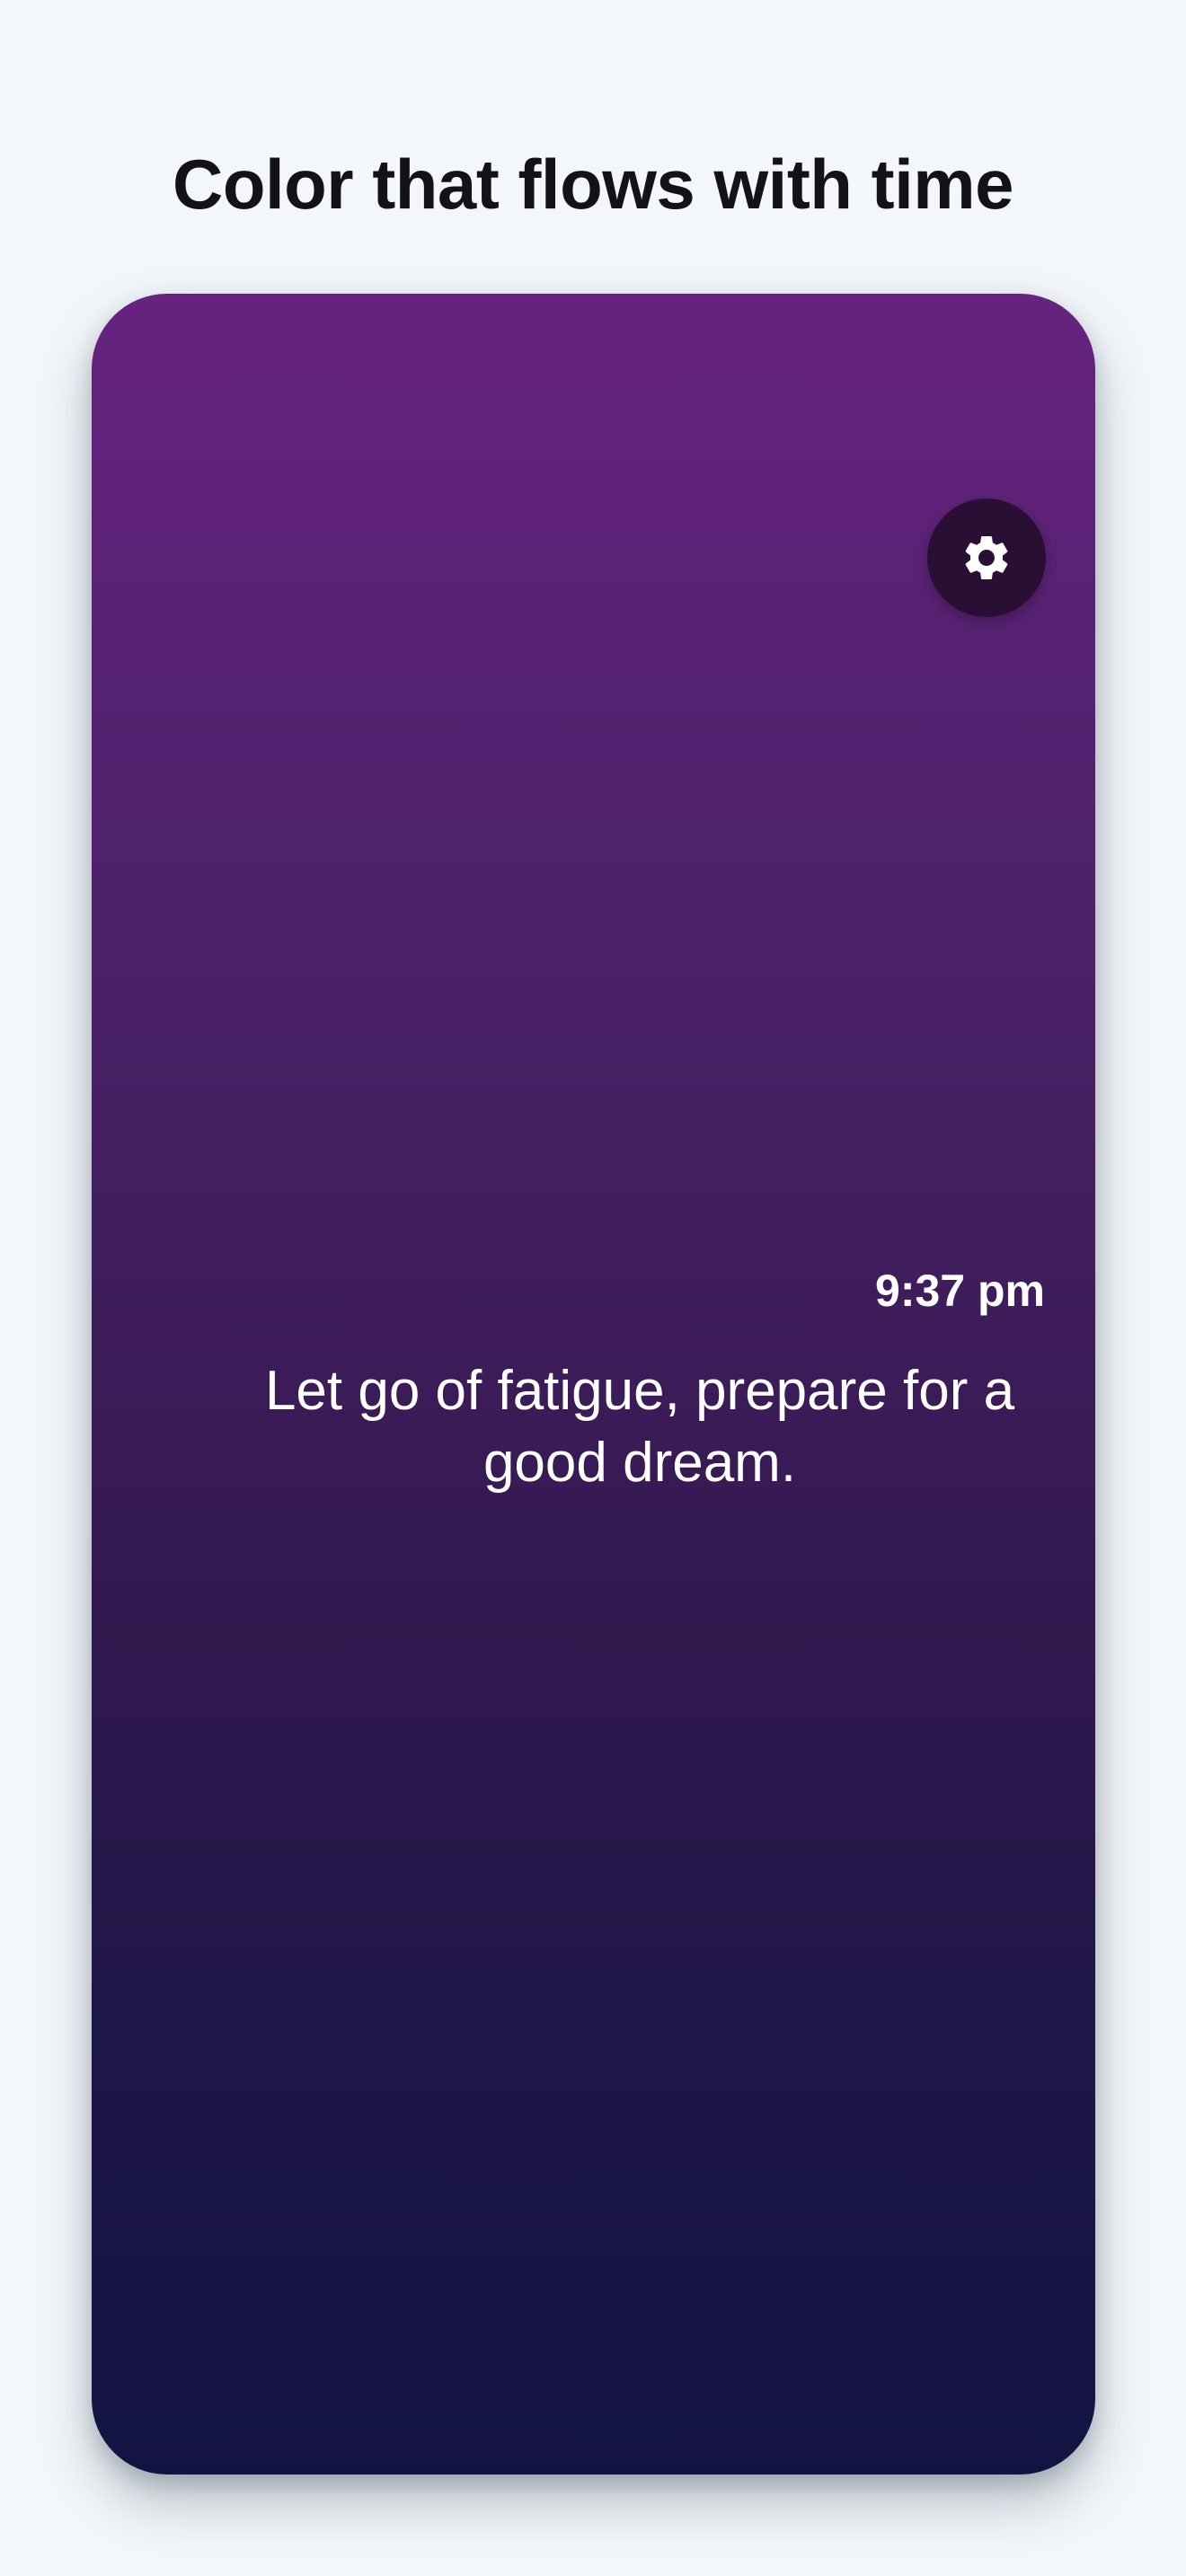 This screenshot has height=2576, width=1186. I want to click on gear-icon, so click(986, 557).